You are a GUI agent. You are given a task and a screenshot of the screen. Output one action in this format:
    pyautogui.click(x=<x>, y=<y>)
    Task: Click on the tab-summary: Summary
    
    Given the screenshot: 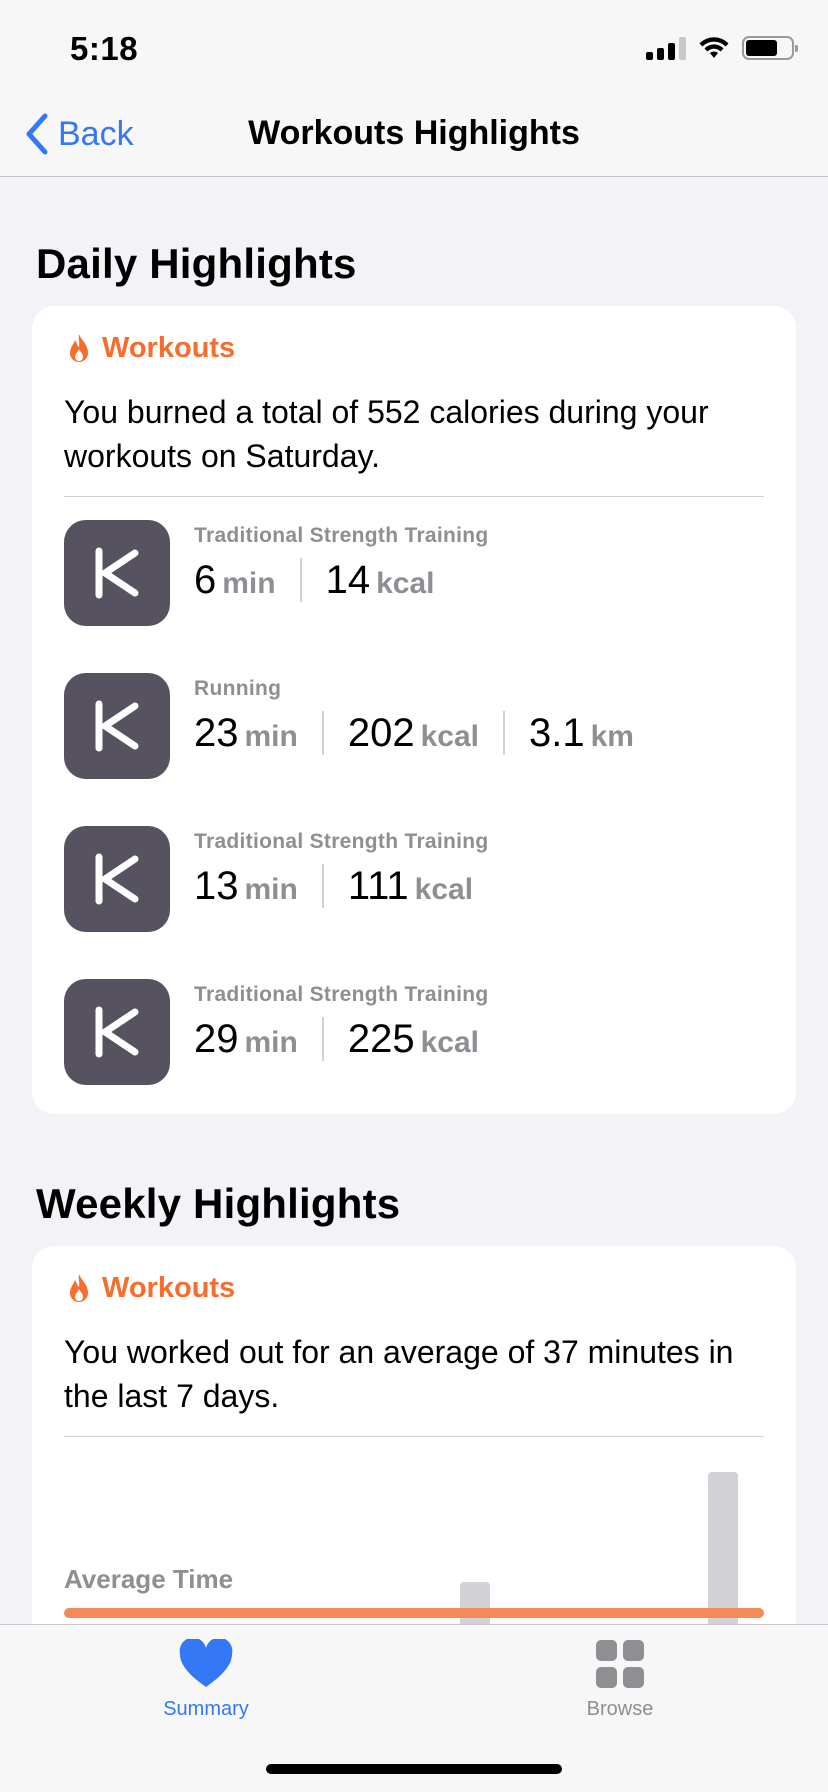 What is the action you would take?
    pyautogui.click(x=206, y=1679)
    